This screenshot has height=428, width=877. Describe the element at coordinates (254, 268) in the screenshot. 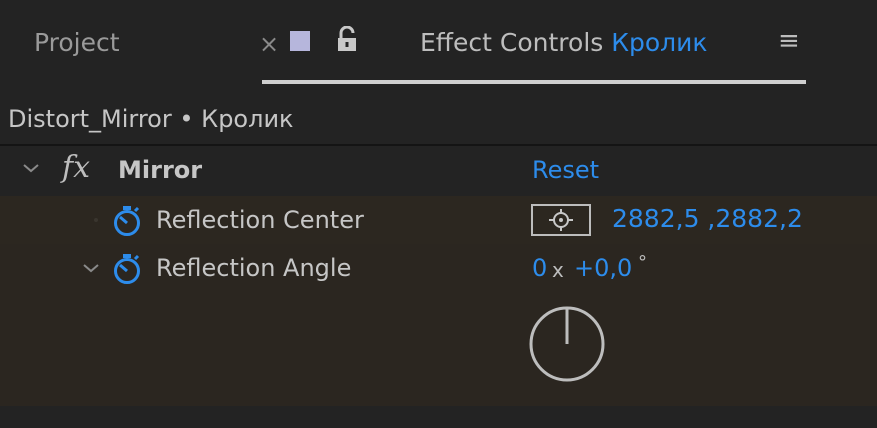

I see `property-label: Reflection Angle` at that location.